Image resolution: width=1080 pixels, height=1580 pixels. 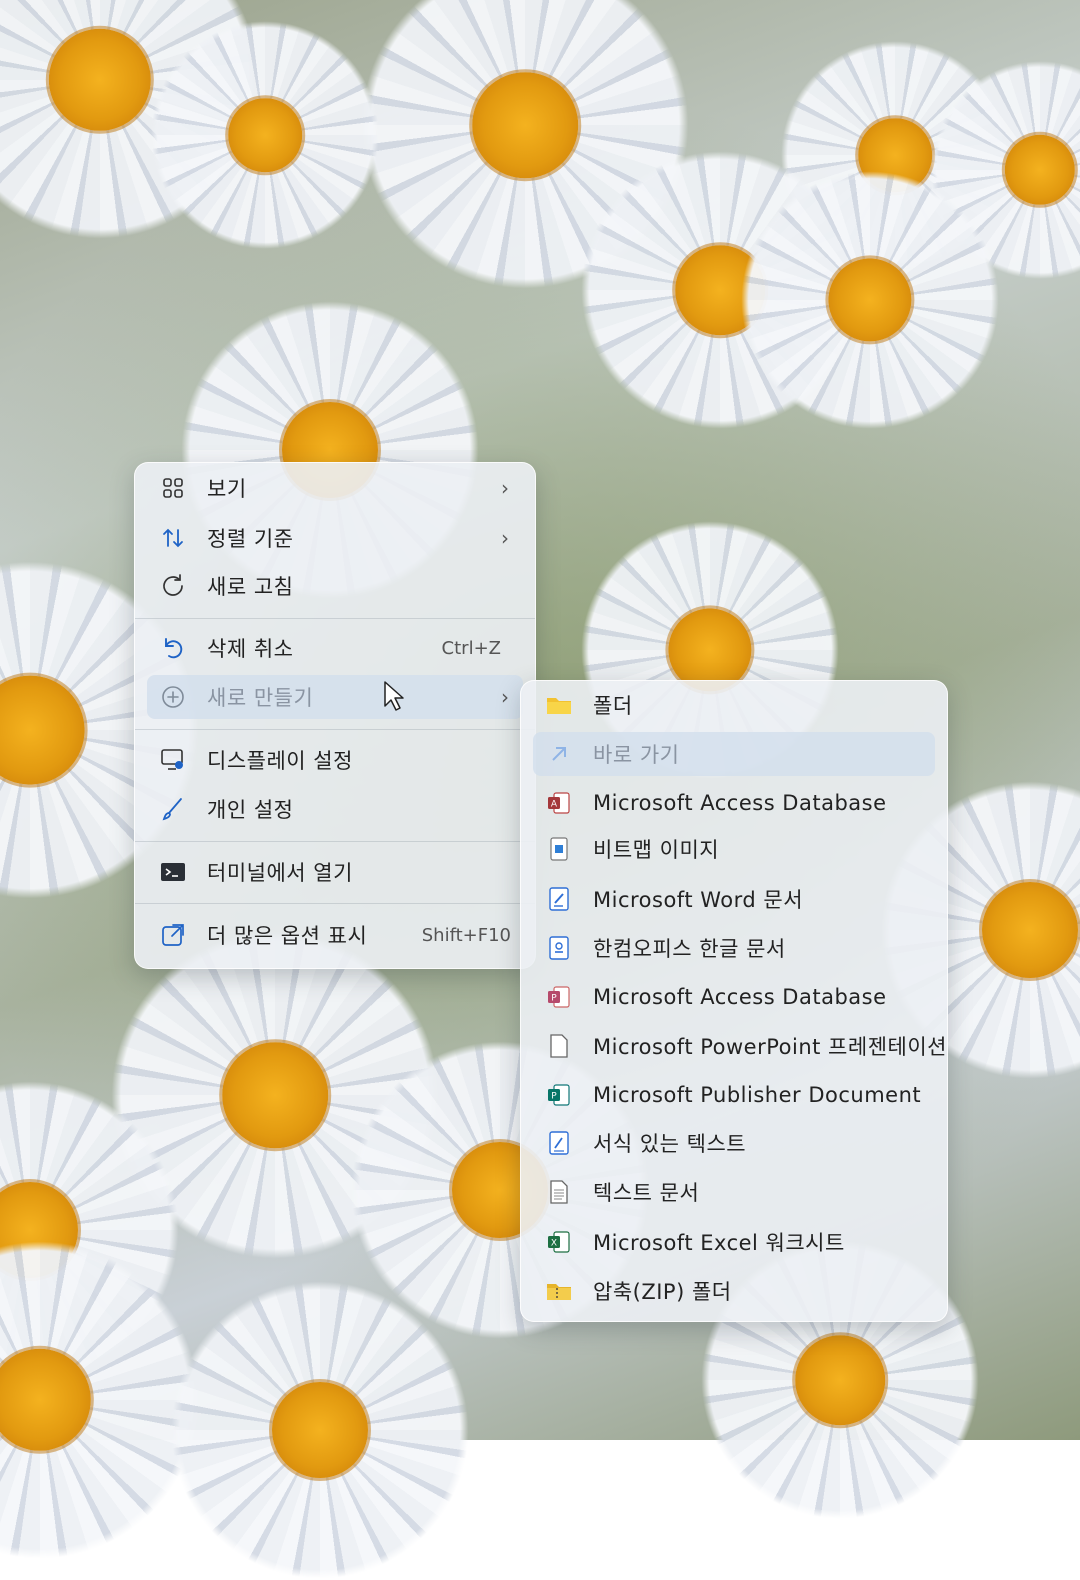 I want to click on submenu-item-excel-worksheet: X Microsoft Excel 워크시트, so click(x=734, y=1242).